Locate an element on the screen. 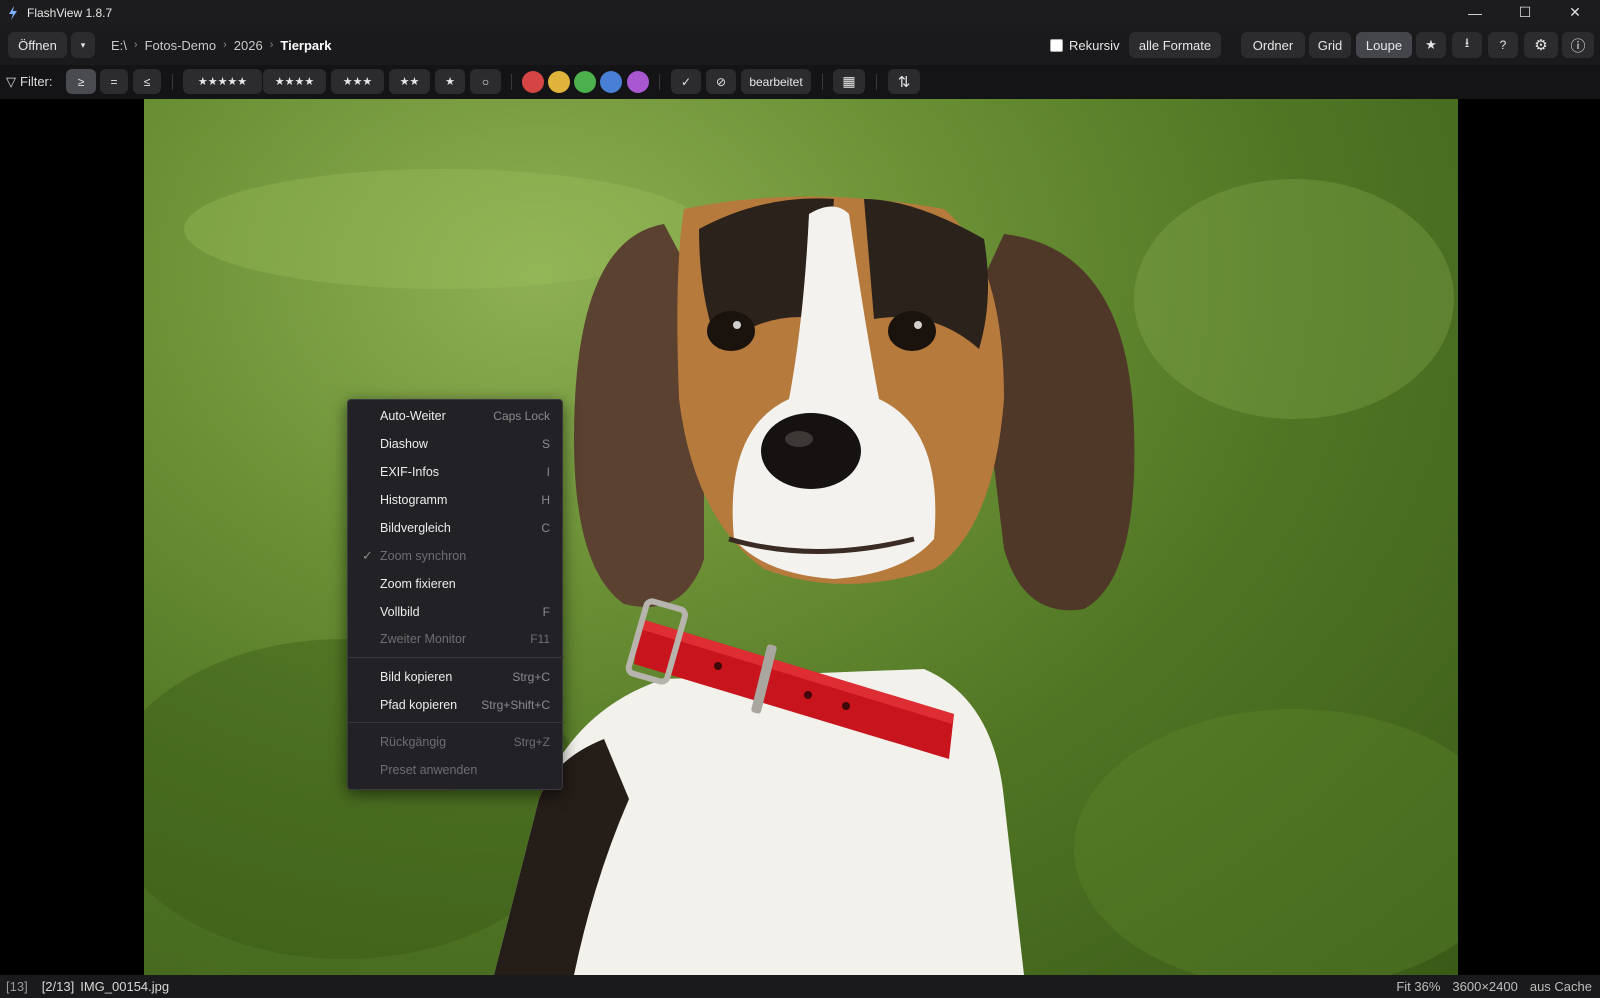 This screenshot has height=998, width=1600. filter-compare-le-button: ≤ is located at coordinates (147, 81).